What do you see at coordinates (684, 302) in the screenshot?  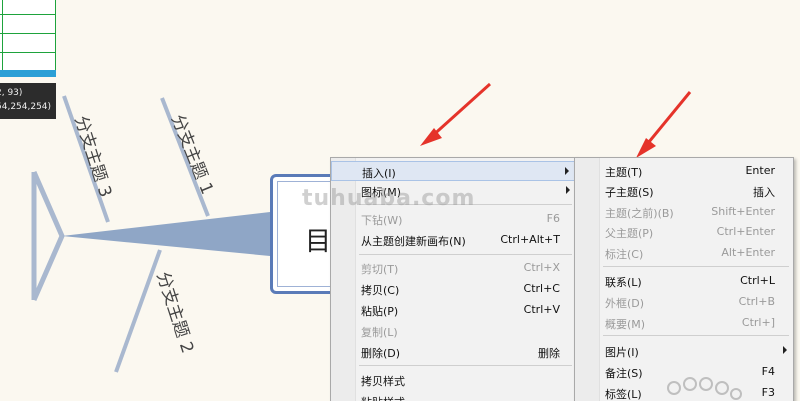 I see `menu2-item: 外框(D) Ctrl+B` at bounding box center [684, 302].